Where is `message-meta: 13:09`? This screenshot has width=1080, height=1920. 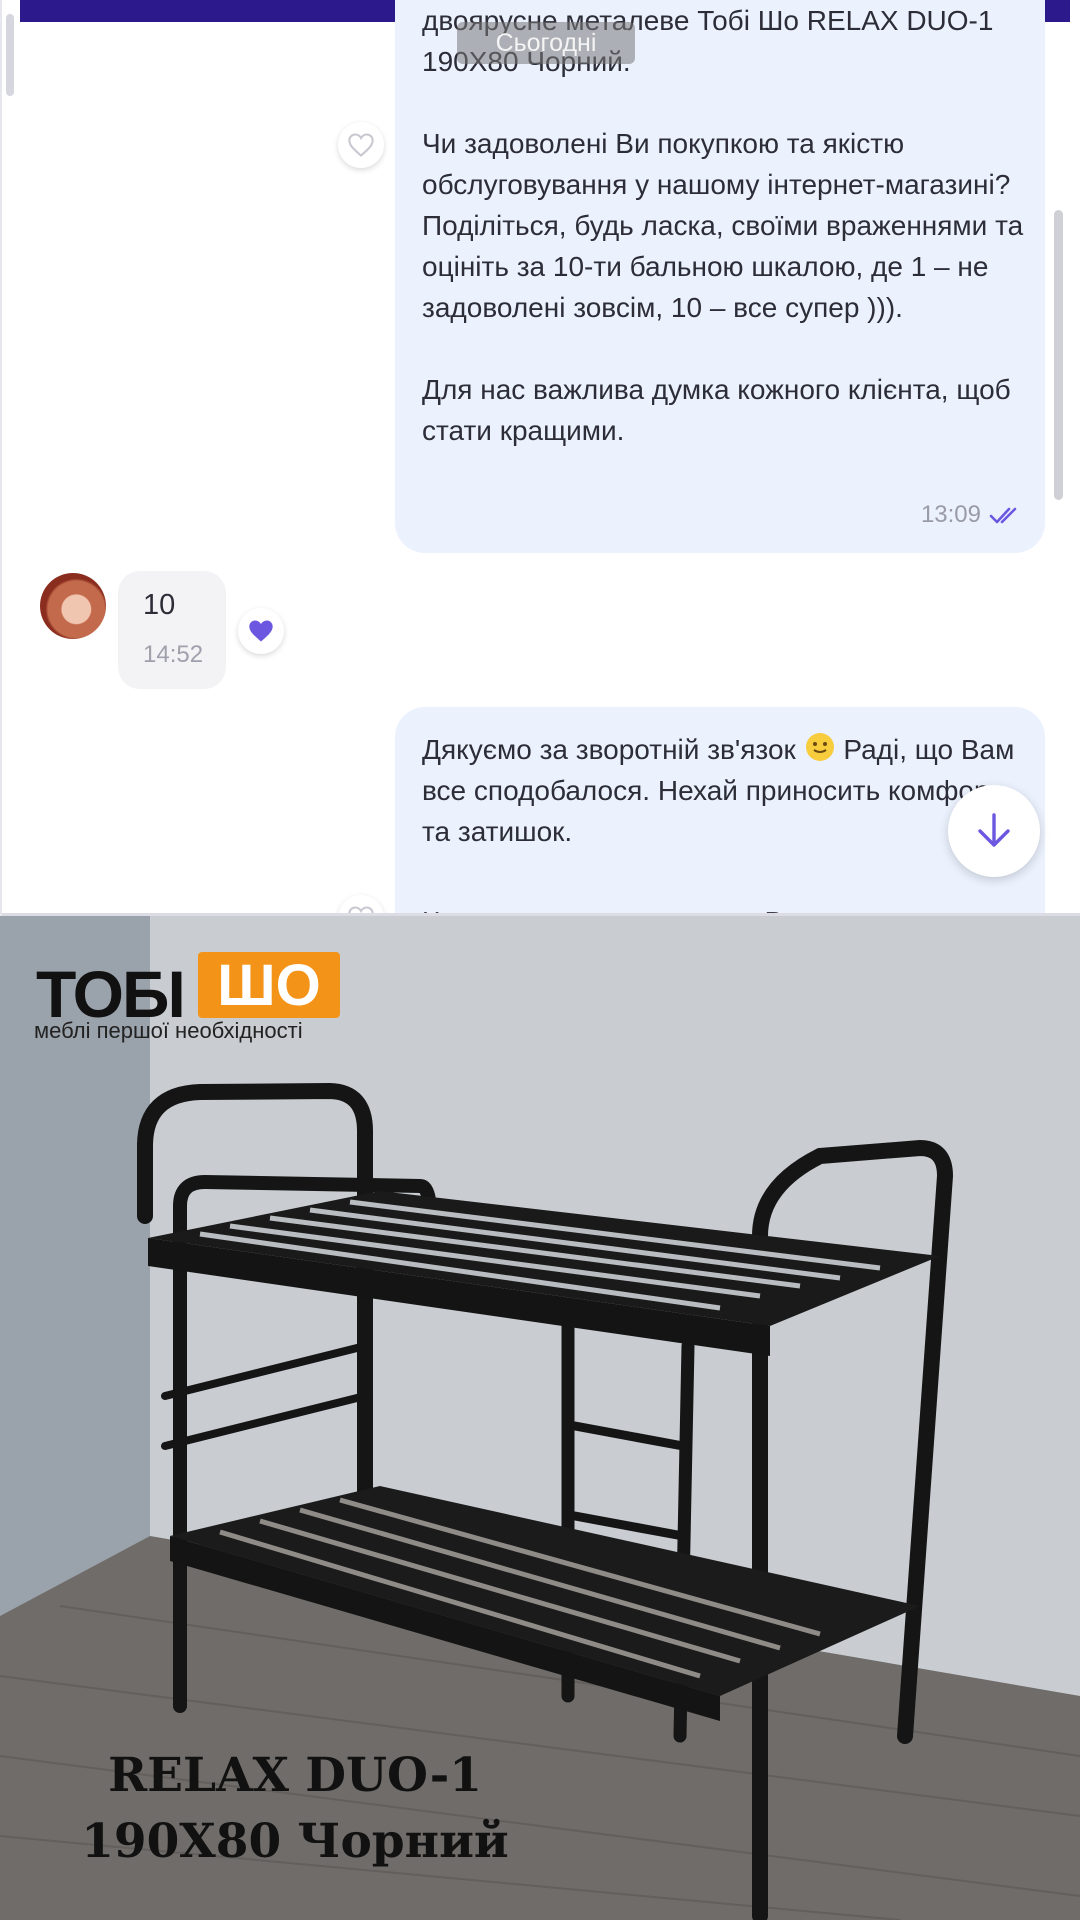
message-meta: 13:09 is located at coordinates (972, 514).